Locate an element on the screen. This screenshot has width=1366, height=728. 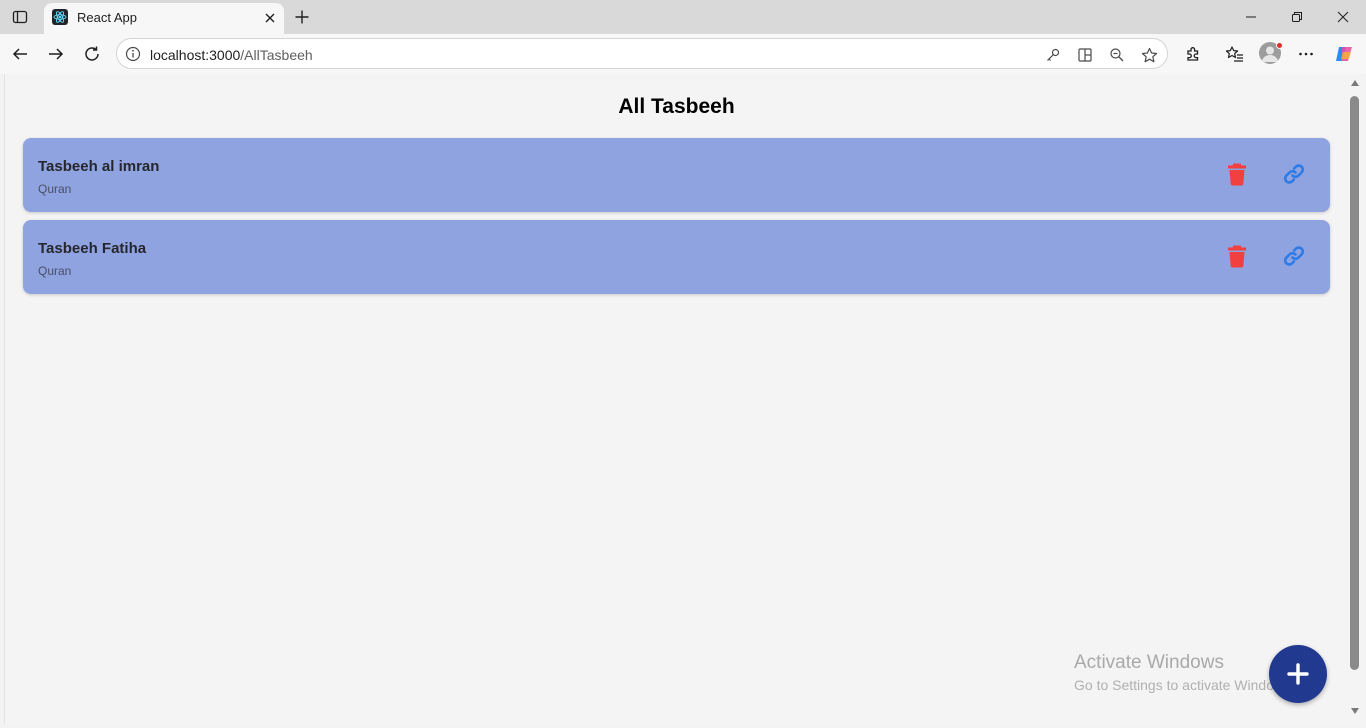
minimize-icon is located at coordinates (1251, 17).